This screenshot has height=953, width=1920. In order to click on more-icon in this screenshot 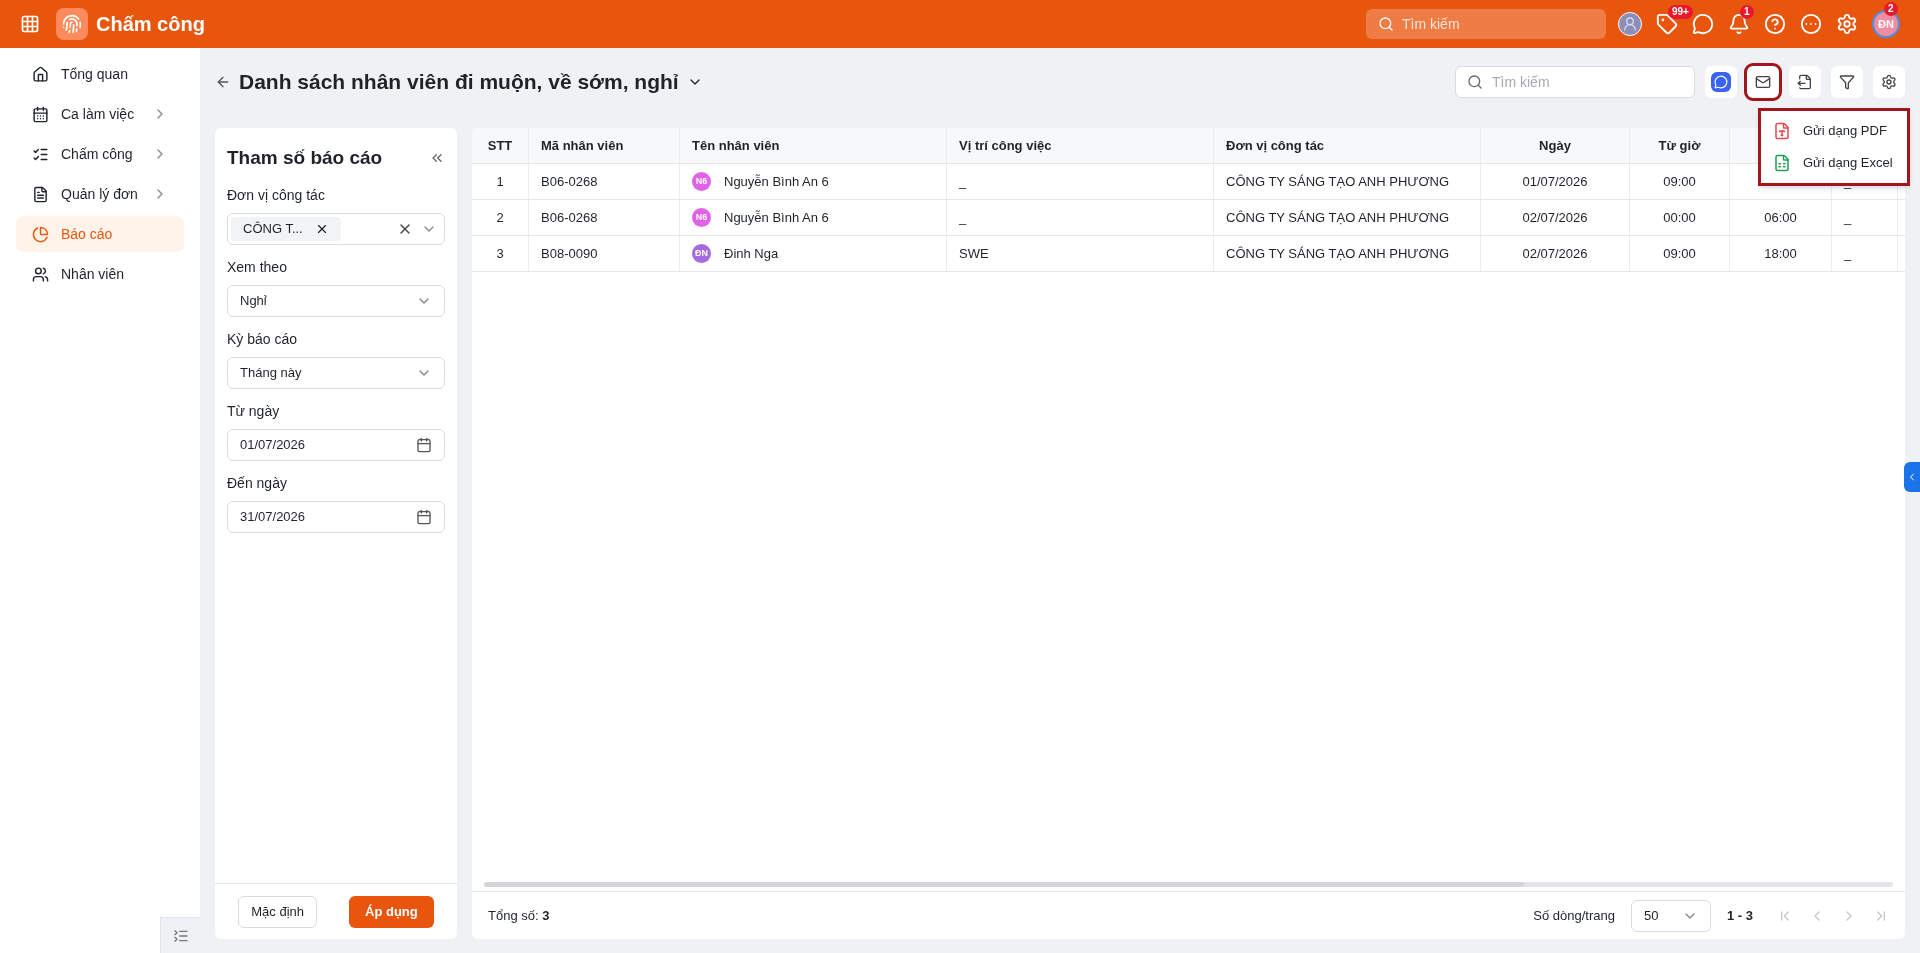, I will do `click(1811, 24)`.